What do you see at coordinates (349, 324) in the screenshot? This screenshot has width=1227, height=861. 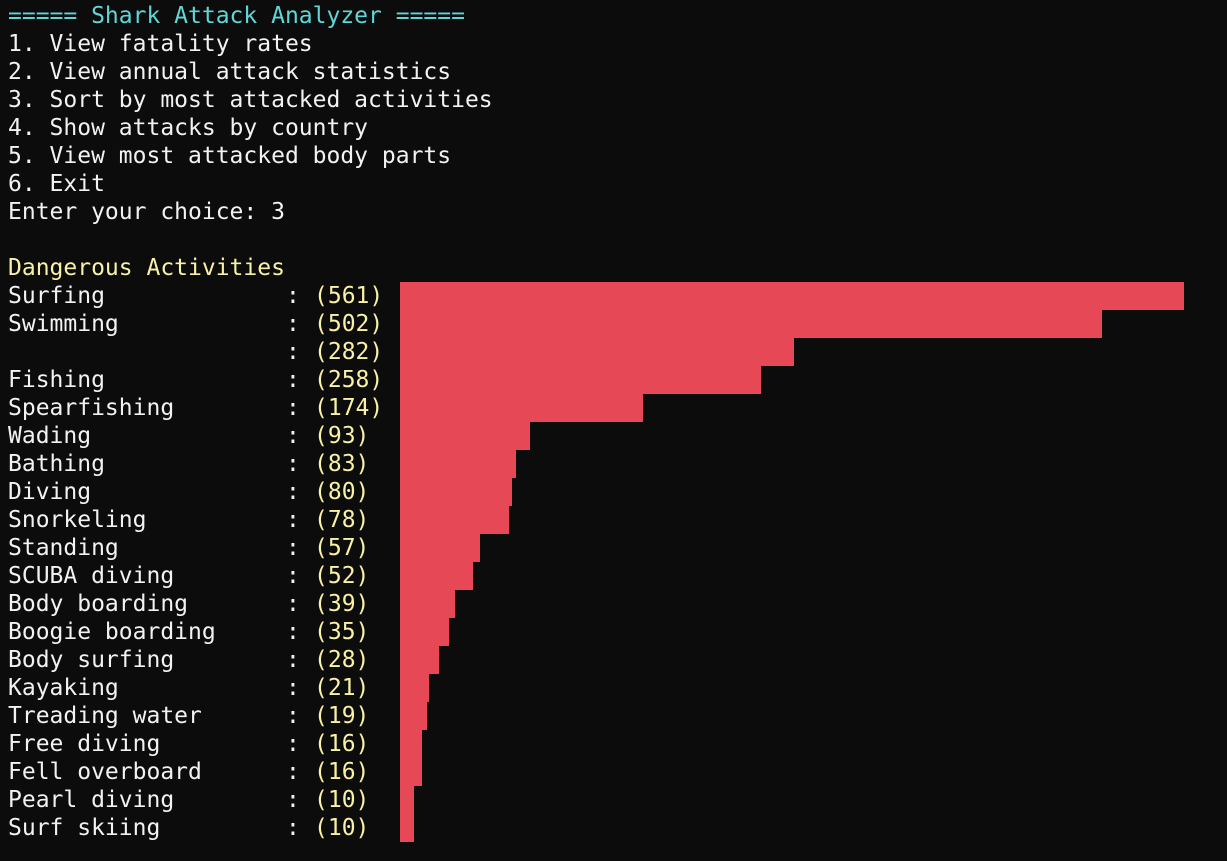 I see `activity-count: (502)` at bounding box center [349, 324].